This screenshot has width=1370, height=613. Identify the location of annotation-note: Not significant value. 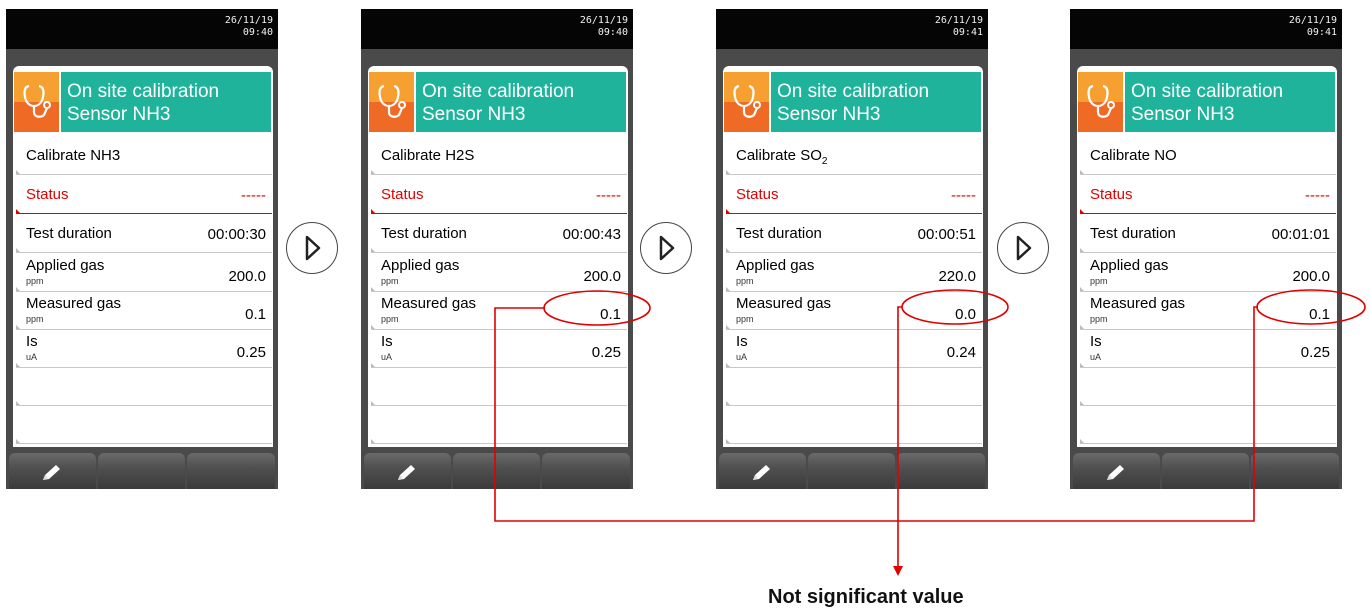
(866, 597).